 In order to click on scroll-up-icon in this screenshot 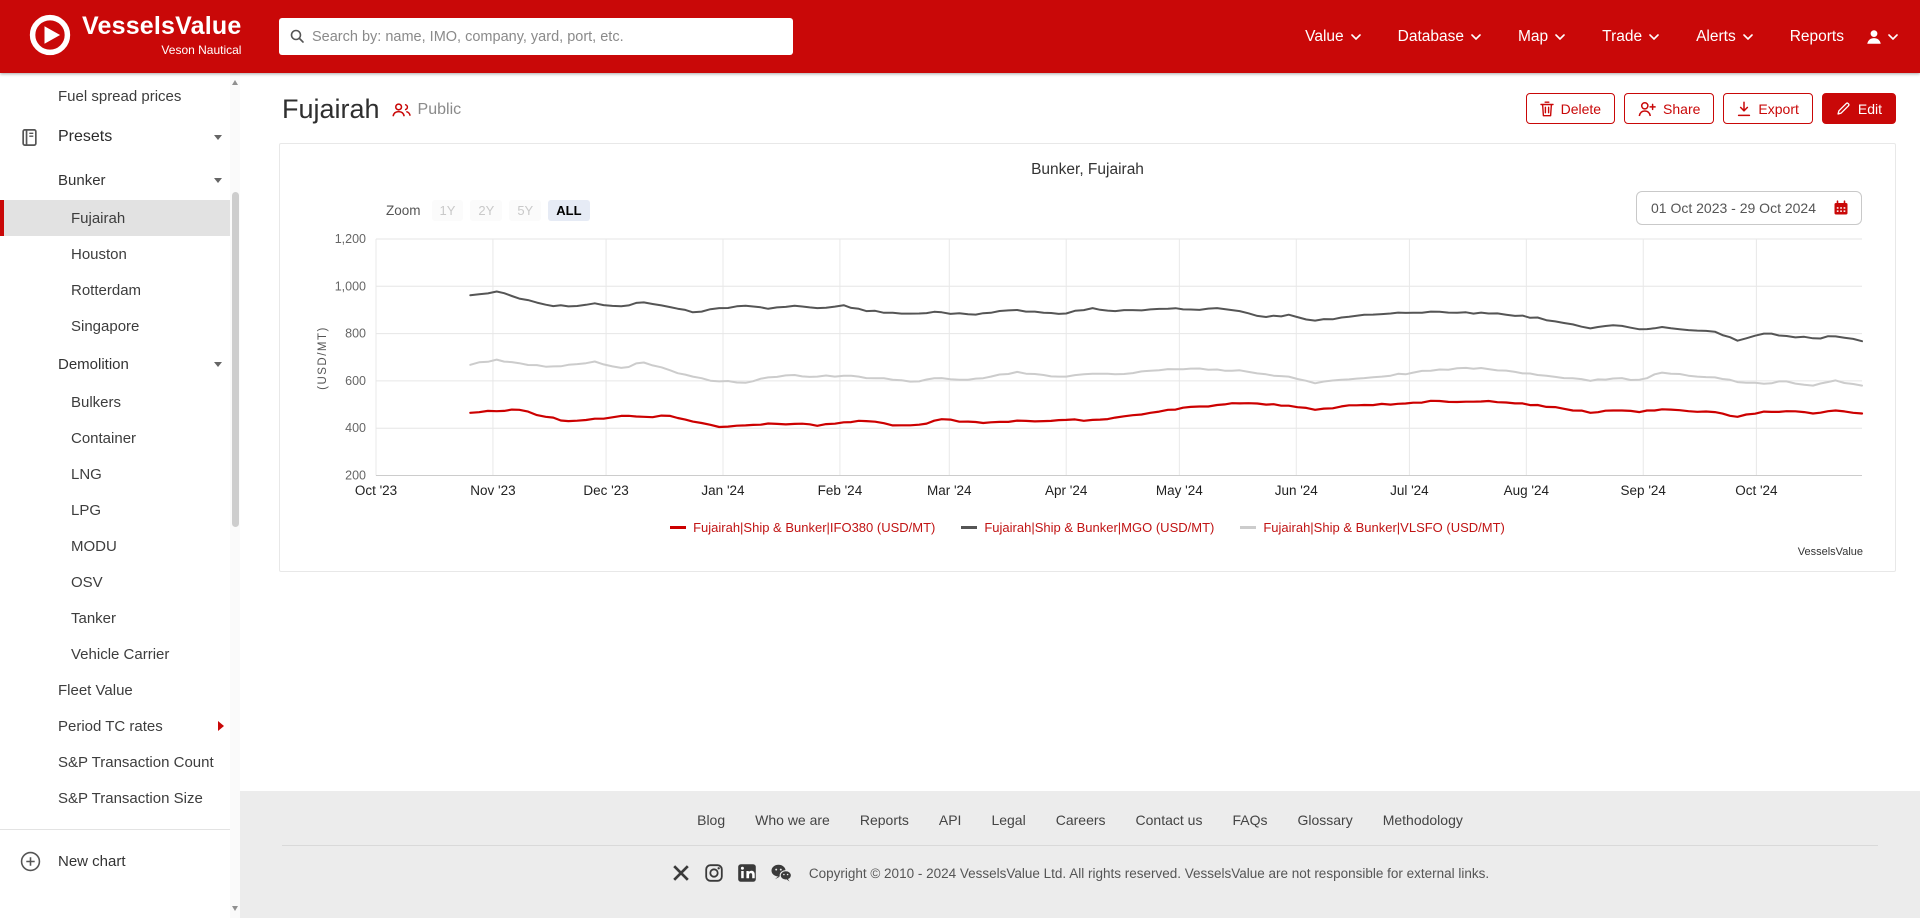, I will do `click(235, 82)`.